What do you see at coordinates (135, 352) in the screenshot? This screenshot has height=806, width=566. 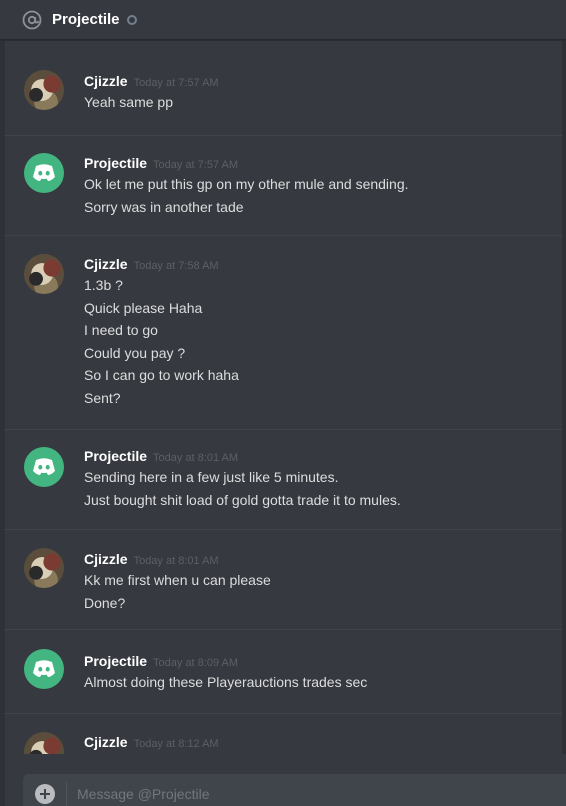 I see `message-text: Could you pay ?` at bounding box center [135, 352].